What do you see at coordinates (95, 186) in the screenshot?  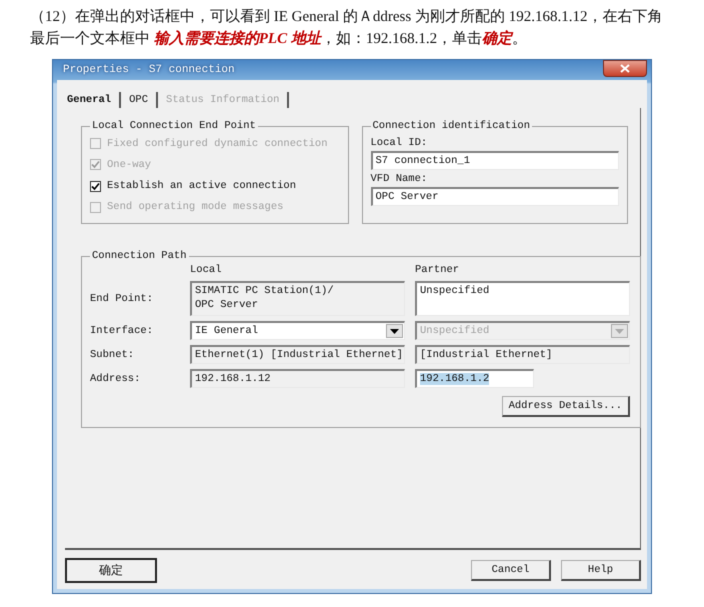 I see `checkbox` at bounding box center [95, 186].